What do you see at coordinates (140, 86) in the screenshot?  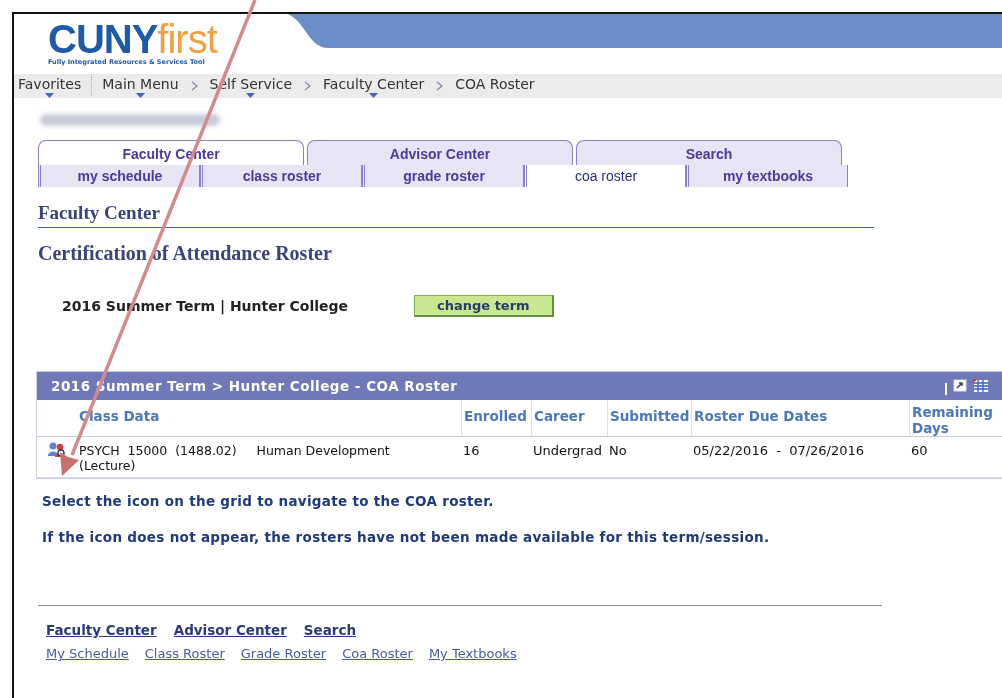 I see `breadcrumb-link: Main Menu` at bounding box center [140, 86].